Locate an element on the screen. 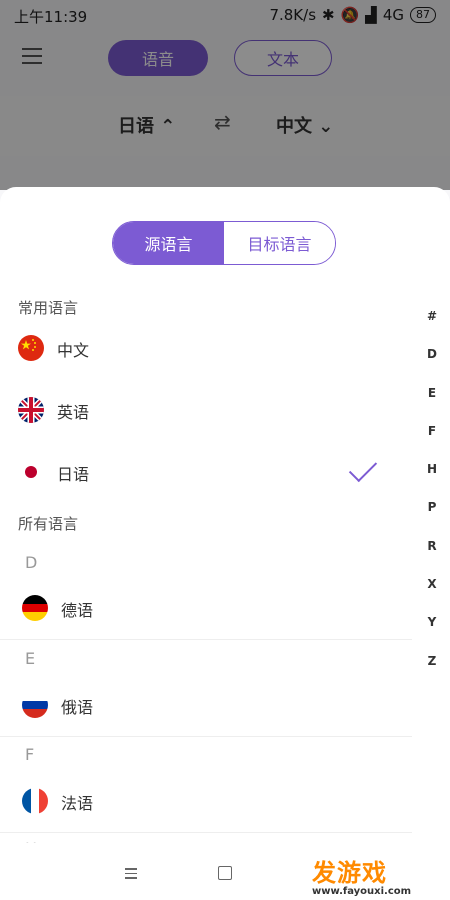  group-letter: F is located at coordinates (30, 754).